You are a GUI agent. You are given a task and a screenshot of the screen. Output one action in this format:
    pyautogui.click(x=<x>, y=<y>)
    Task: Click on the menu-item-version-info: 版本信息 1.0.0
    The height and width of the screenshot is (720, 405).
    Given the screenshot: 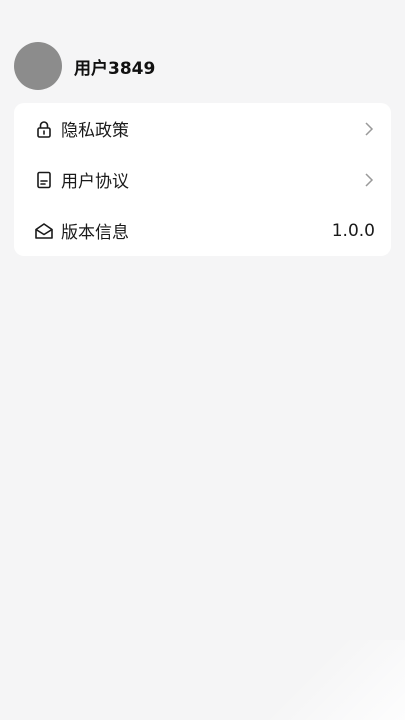 What is the action you would take?
    pyautogui.click(x=202, y=230)
    